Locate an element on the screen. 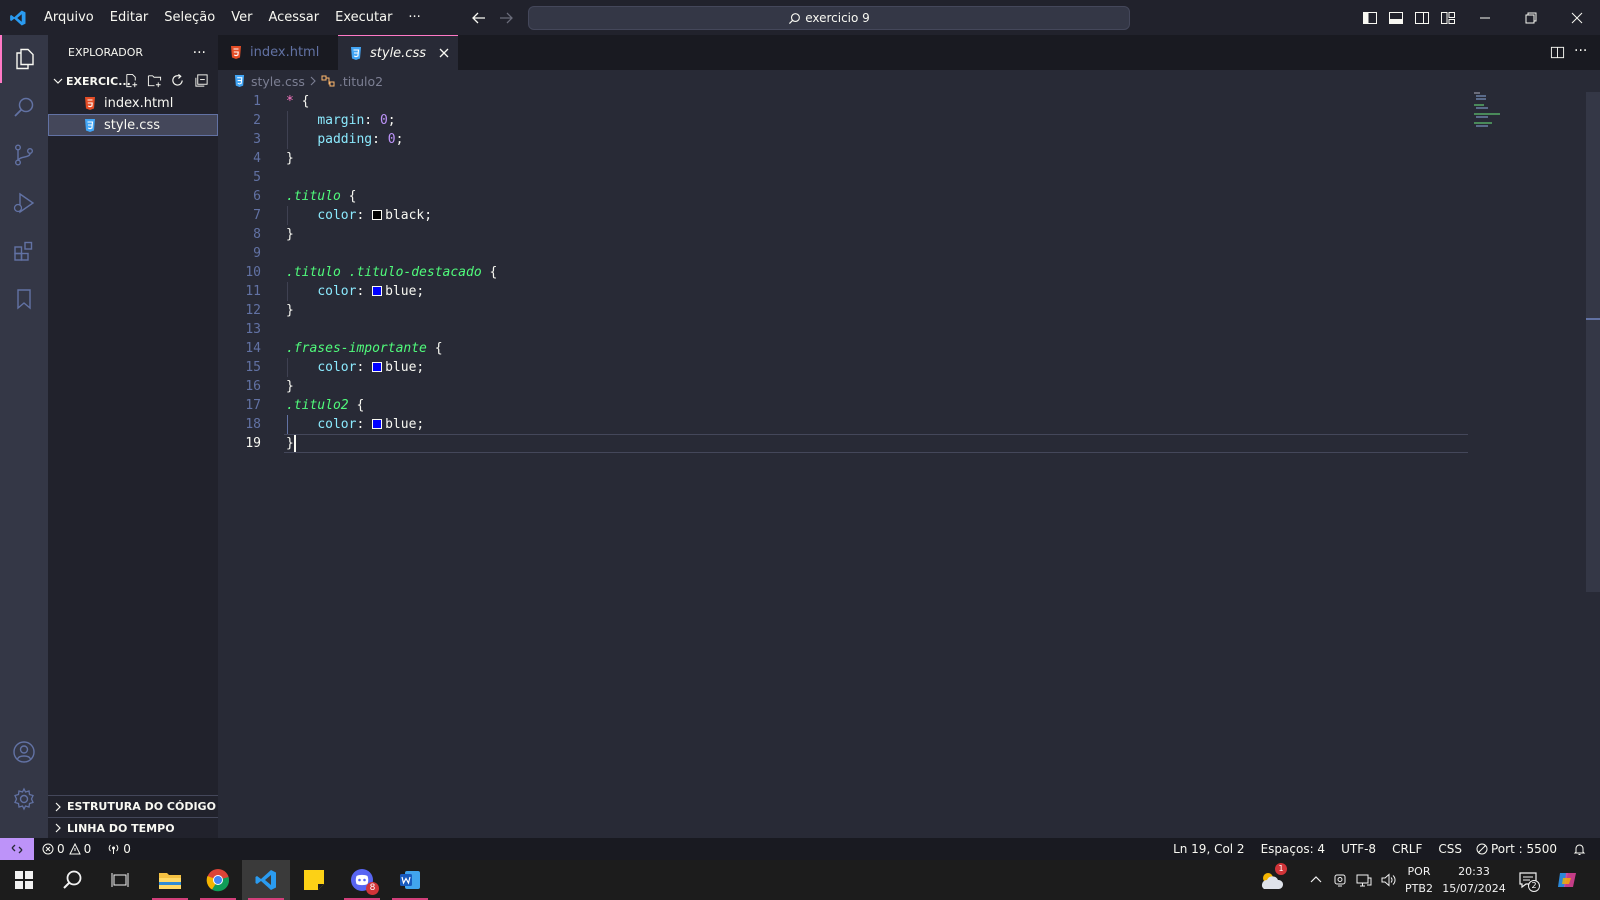 The image size is (1600, 900). collapse-all-icon is located at coordinates (201, 80).